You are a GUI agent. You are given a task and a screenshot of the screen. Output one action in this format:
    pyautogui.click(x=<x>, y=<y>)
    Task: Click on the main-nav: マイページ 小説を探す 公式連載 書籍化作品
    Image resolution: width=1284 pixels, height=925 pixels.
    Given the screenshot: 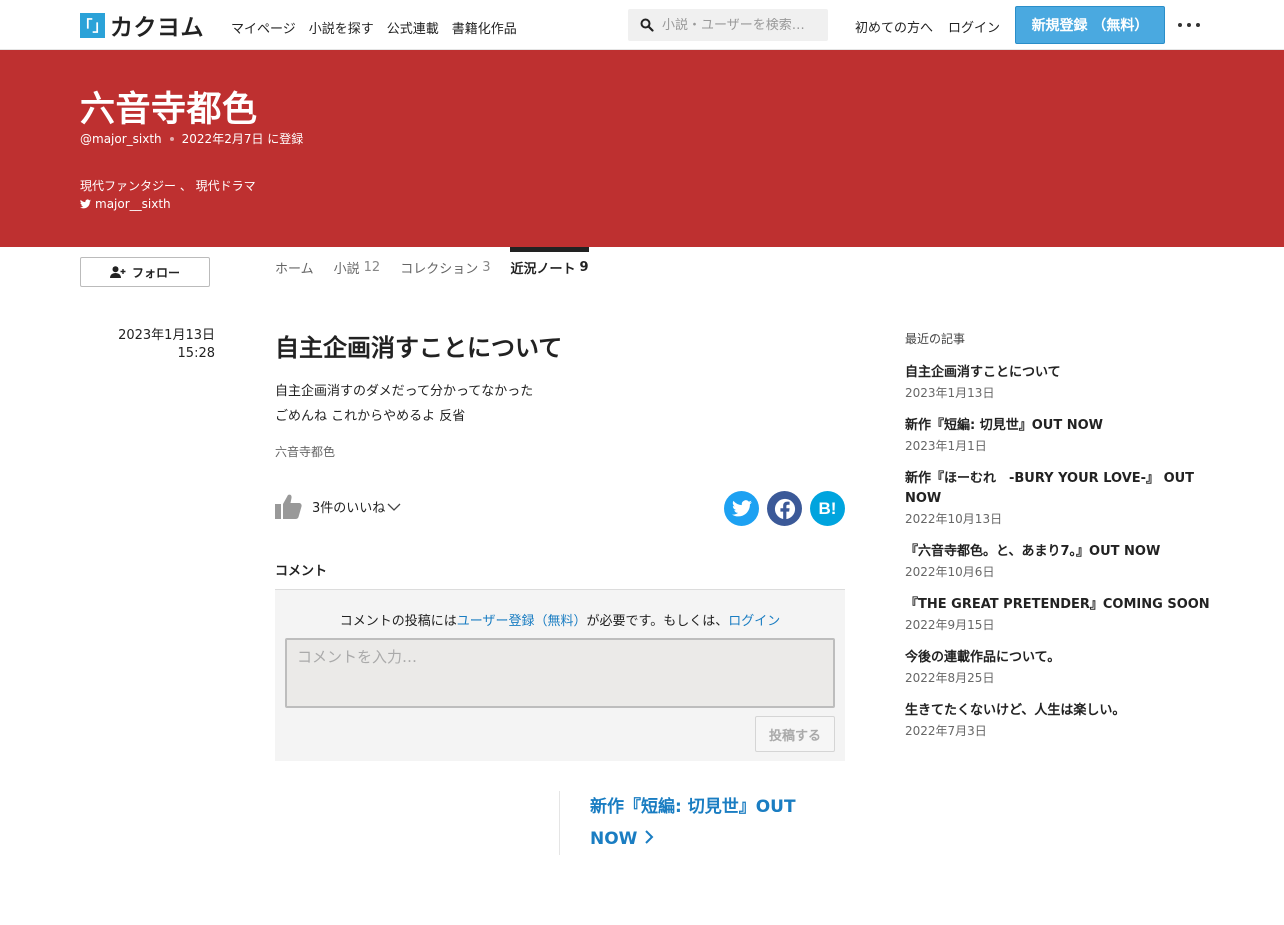 What is the action you would take?
    pyautogui.click(x=374, y=27)
    